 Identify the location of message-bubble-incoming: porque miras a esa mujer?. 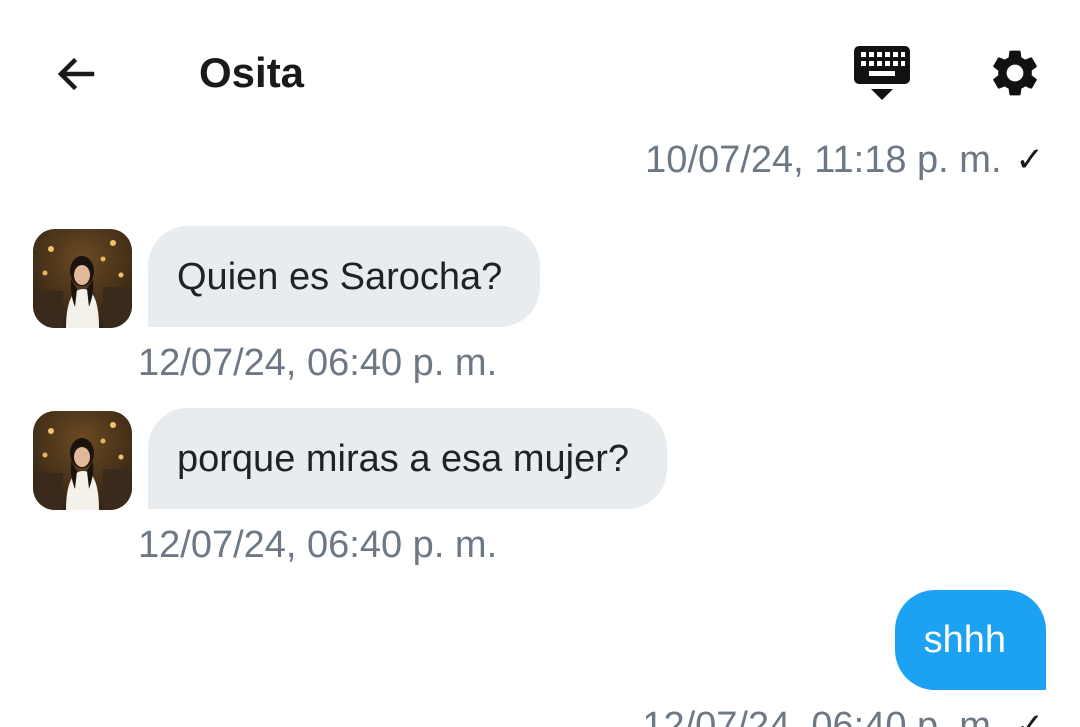
(407, 458).